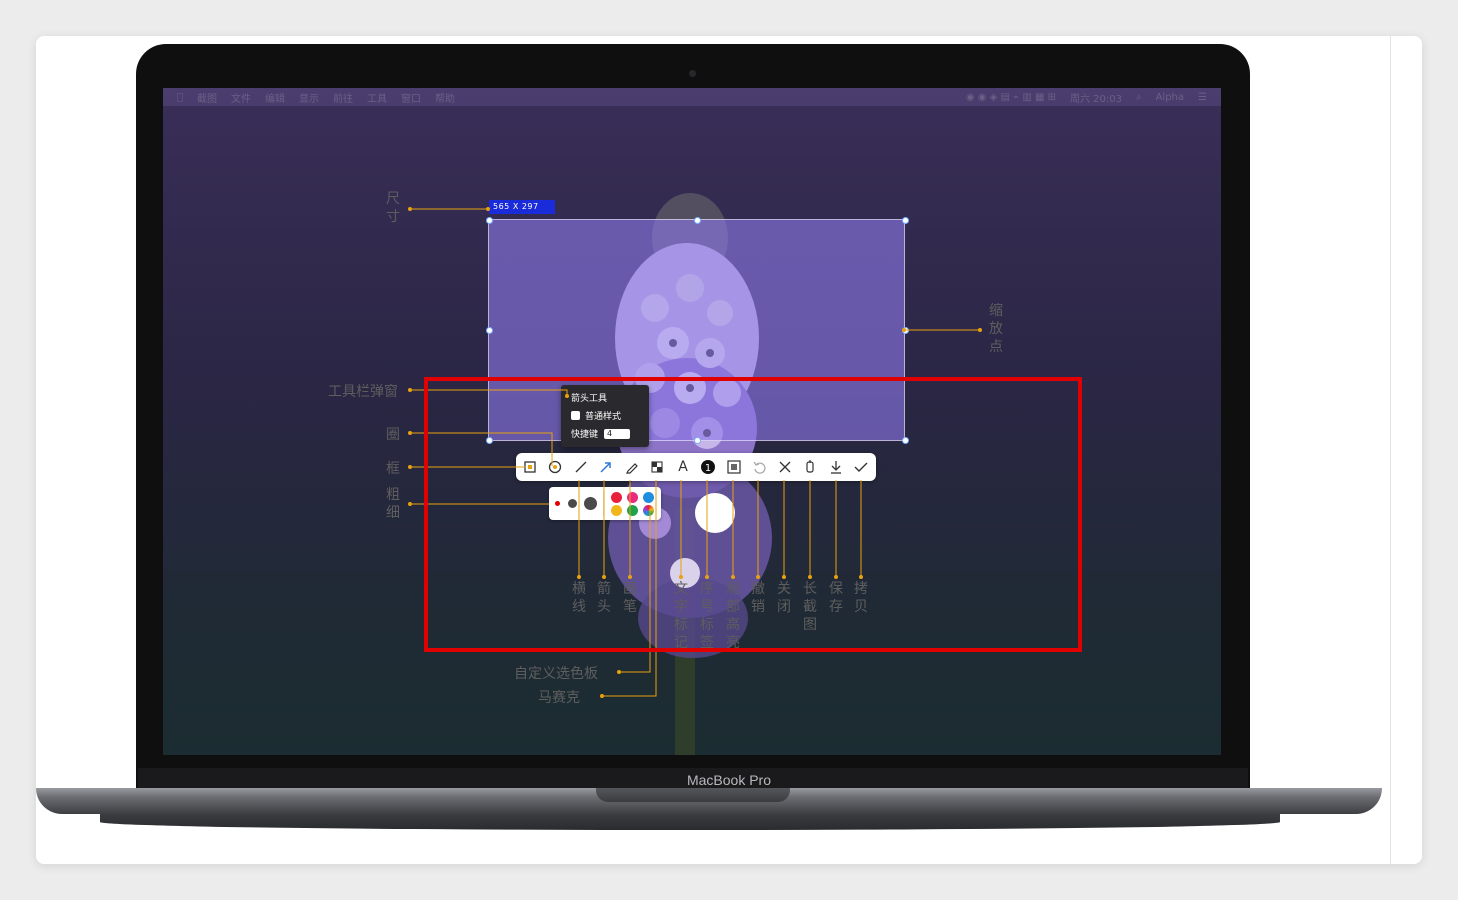 The image size is (1458, 900). I want to click on label-close: 关闭, so click(784, 598).